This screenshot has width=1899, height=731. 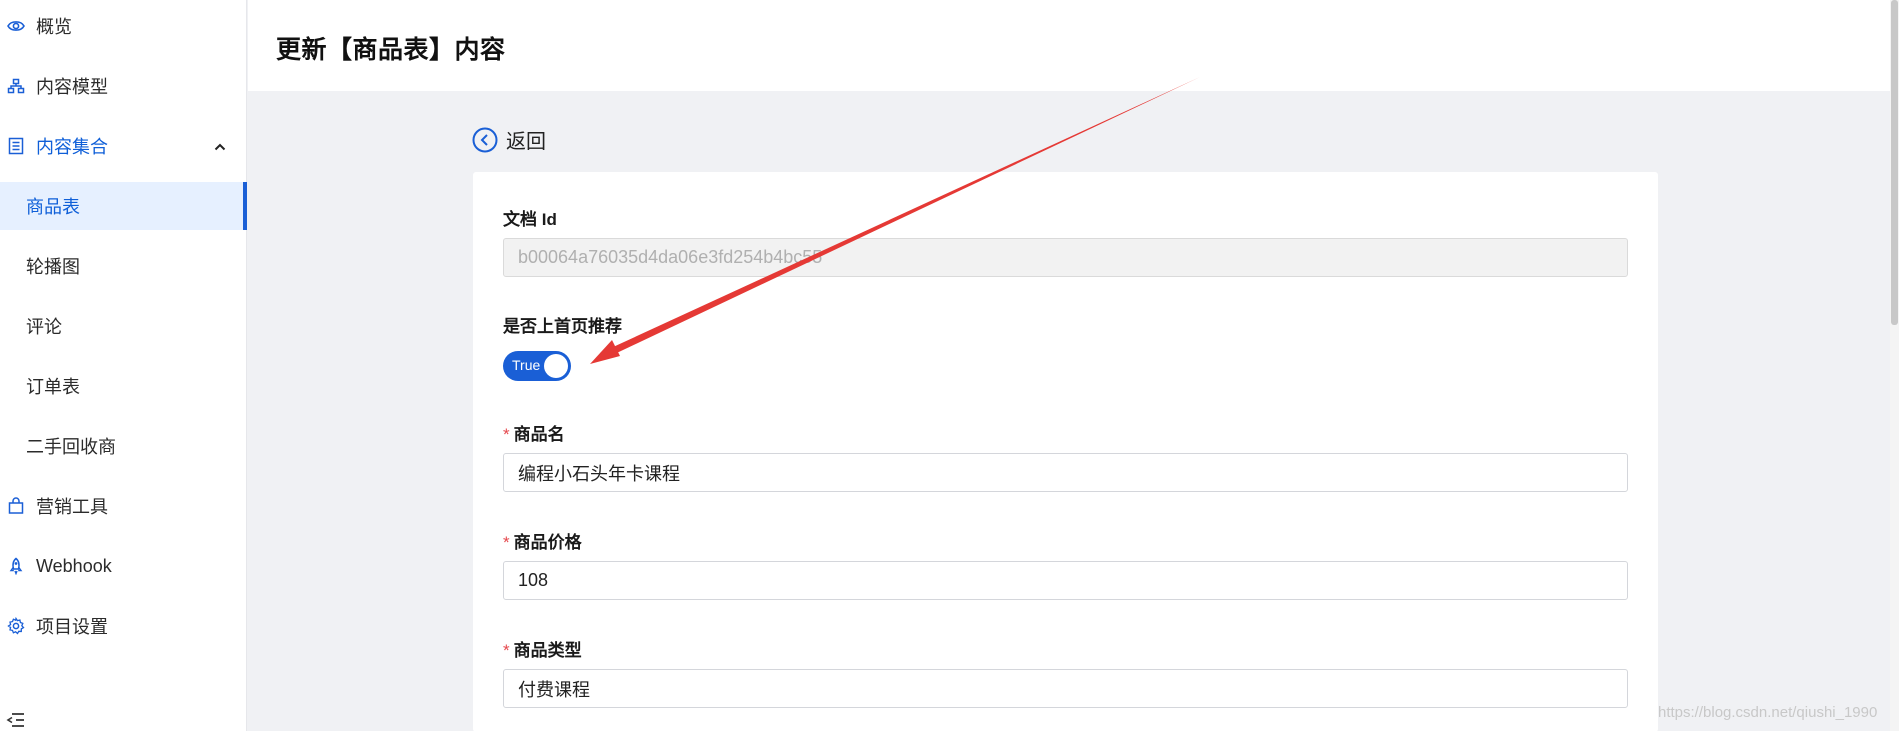 I want to click on watermark: https://blog.csdn.net/qiushi_1990, so click(x=1768, y=712).